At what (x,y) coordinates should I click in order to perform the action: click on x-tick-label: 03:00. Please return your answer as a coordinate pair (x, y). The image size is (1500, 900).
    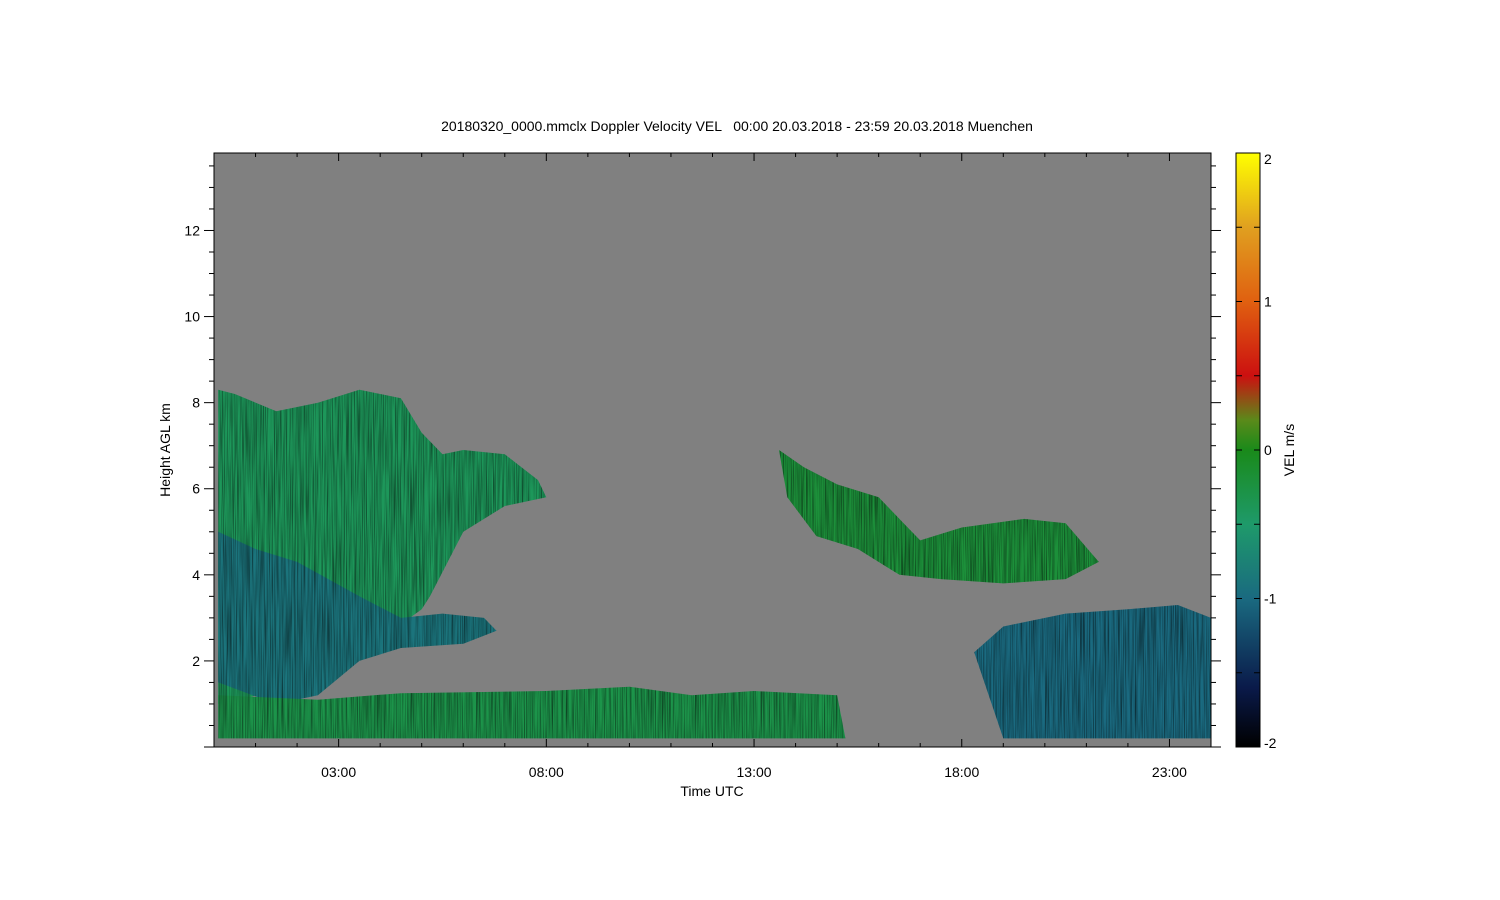
    Looking at the image, I should click on (338, 772).